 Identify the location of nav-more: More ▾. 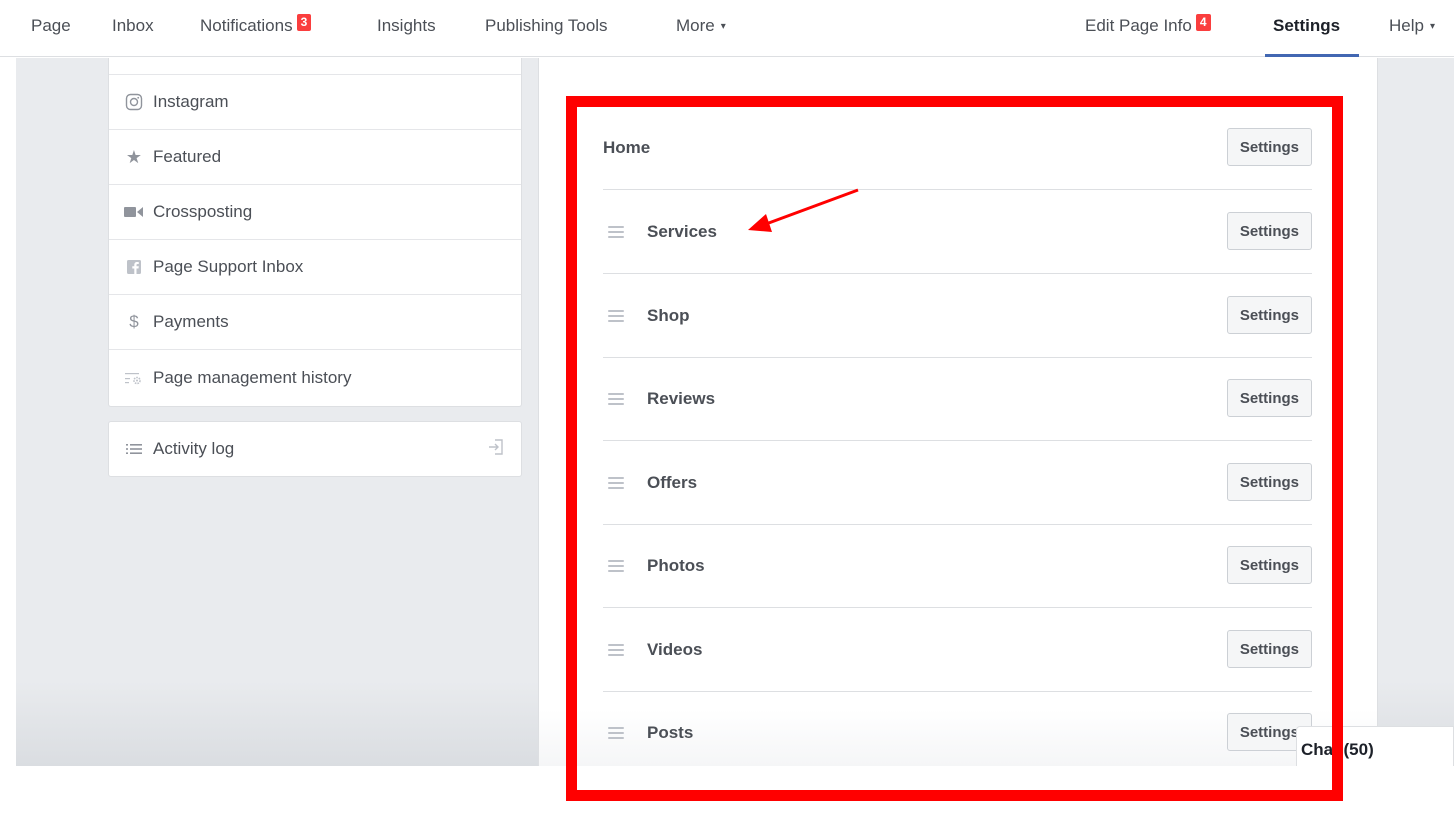
(701, 26).